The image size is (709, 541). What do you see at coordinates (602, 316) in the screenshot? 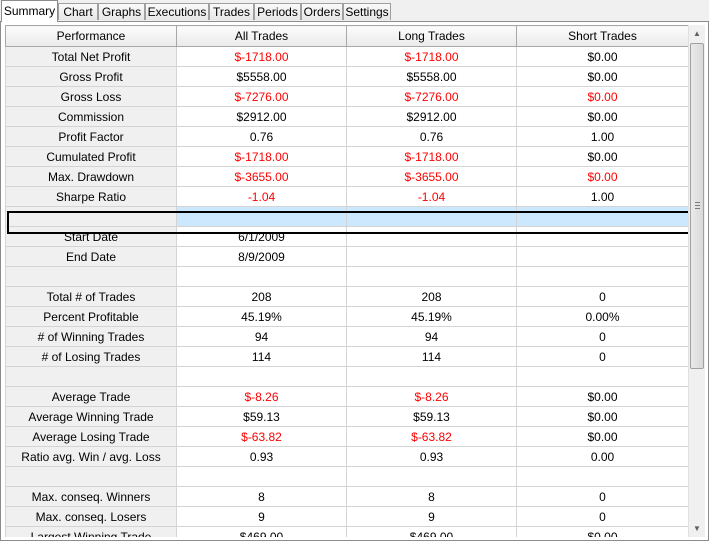
I see `table-cell: 0.00%` at bounding box center [602, 316].